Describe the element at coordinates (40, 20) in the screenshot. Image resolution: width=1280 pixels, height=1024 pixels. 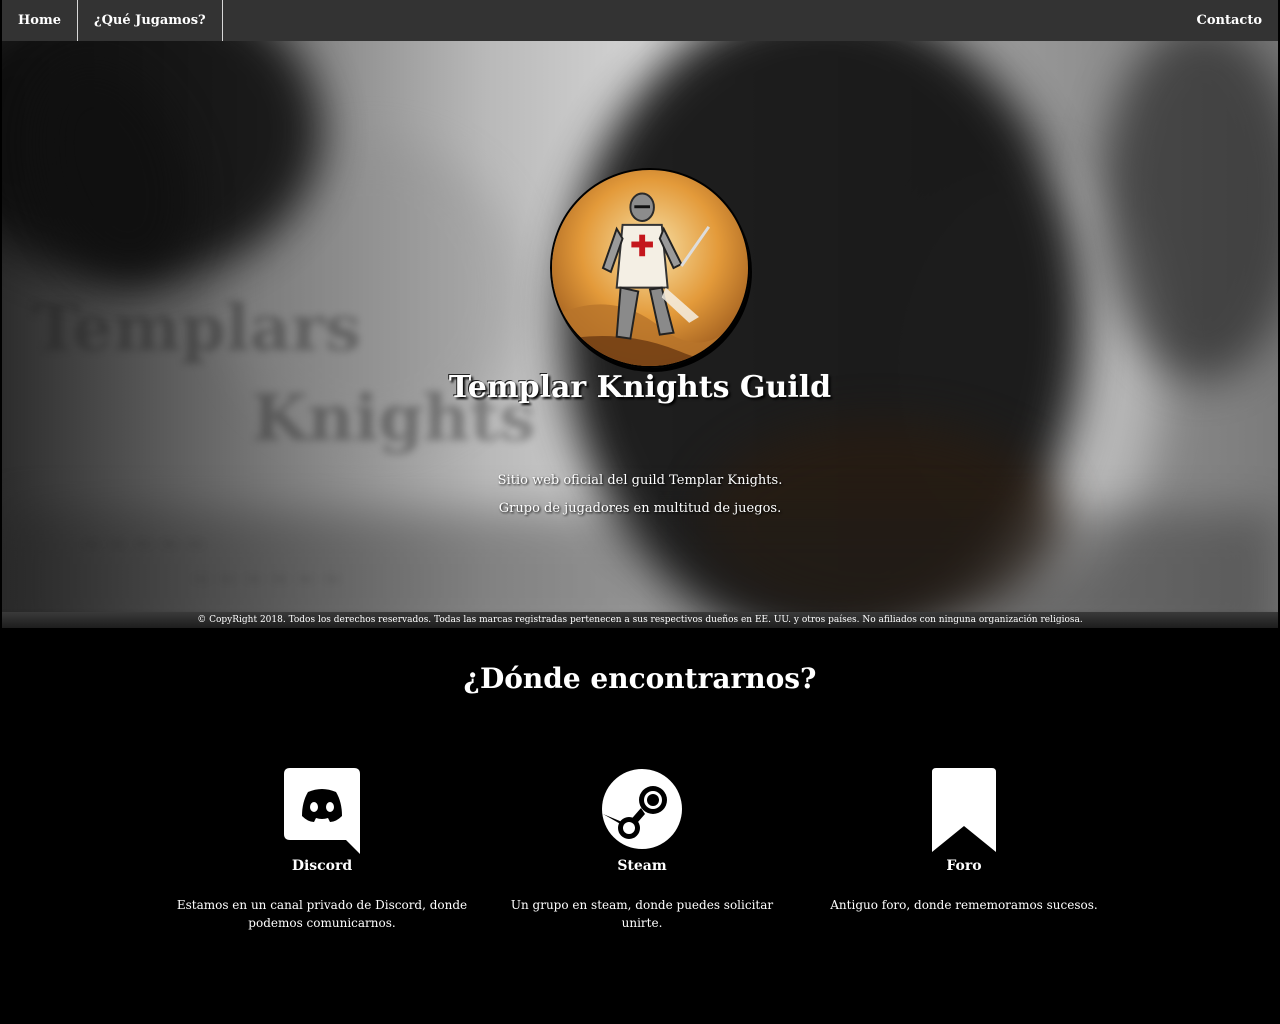
I see `nav-home-link: Home` at that location.